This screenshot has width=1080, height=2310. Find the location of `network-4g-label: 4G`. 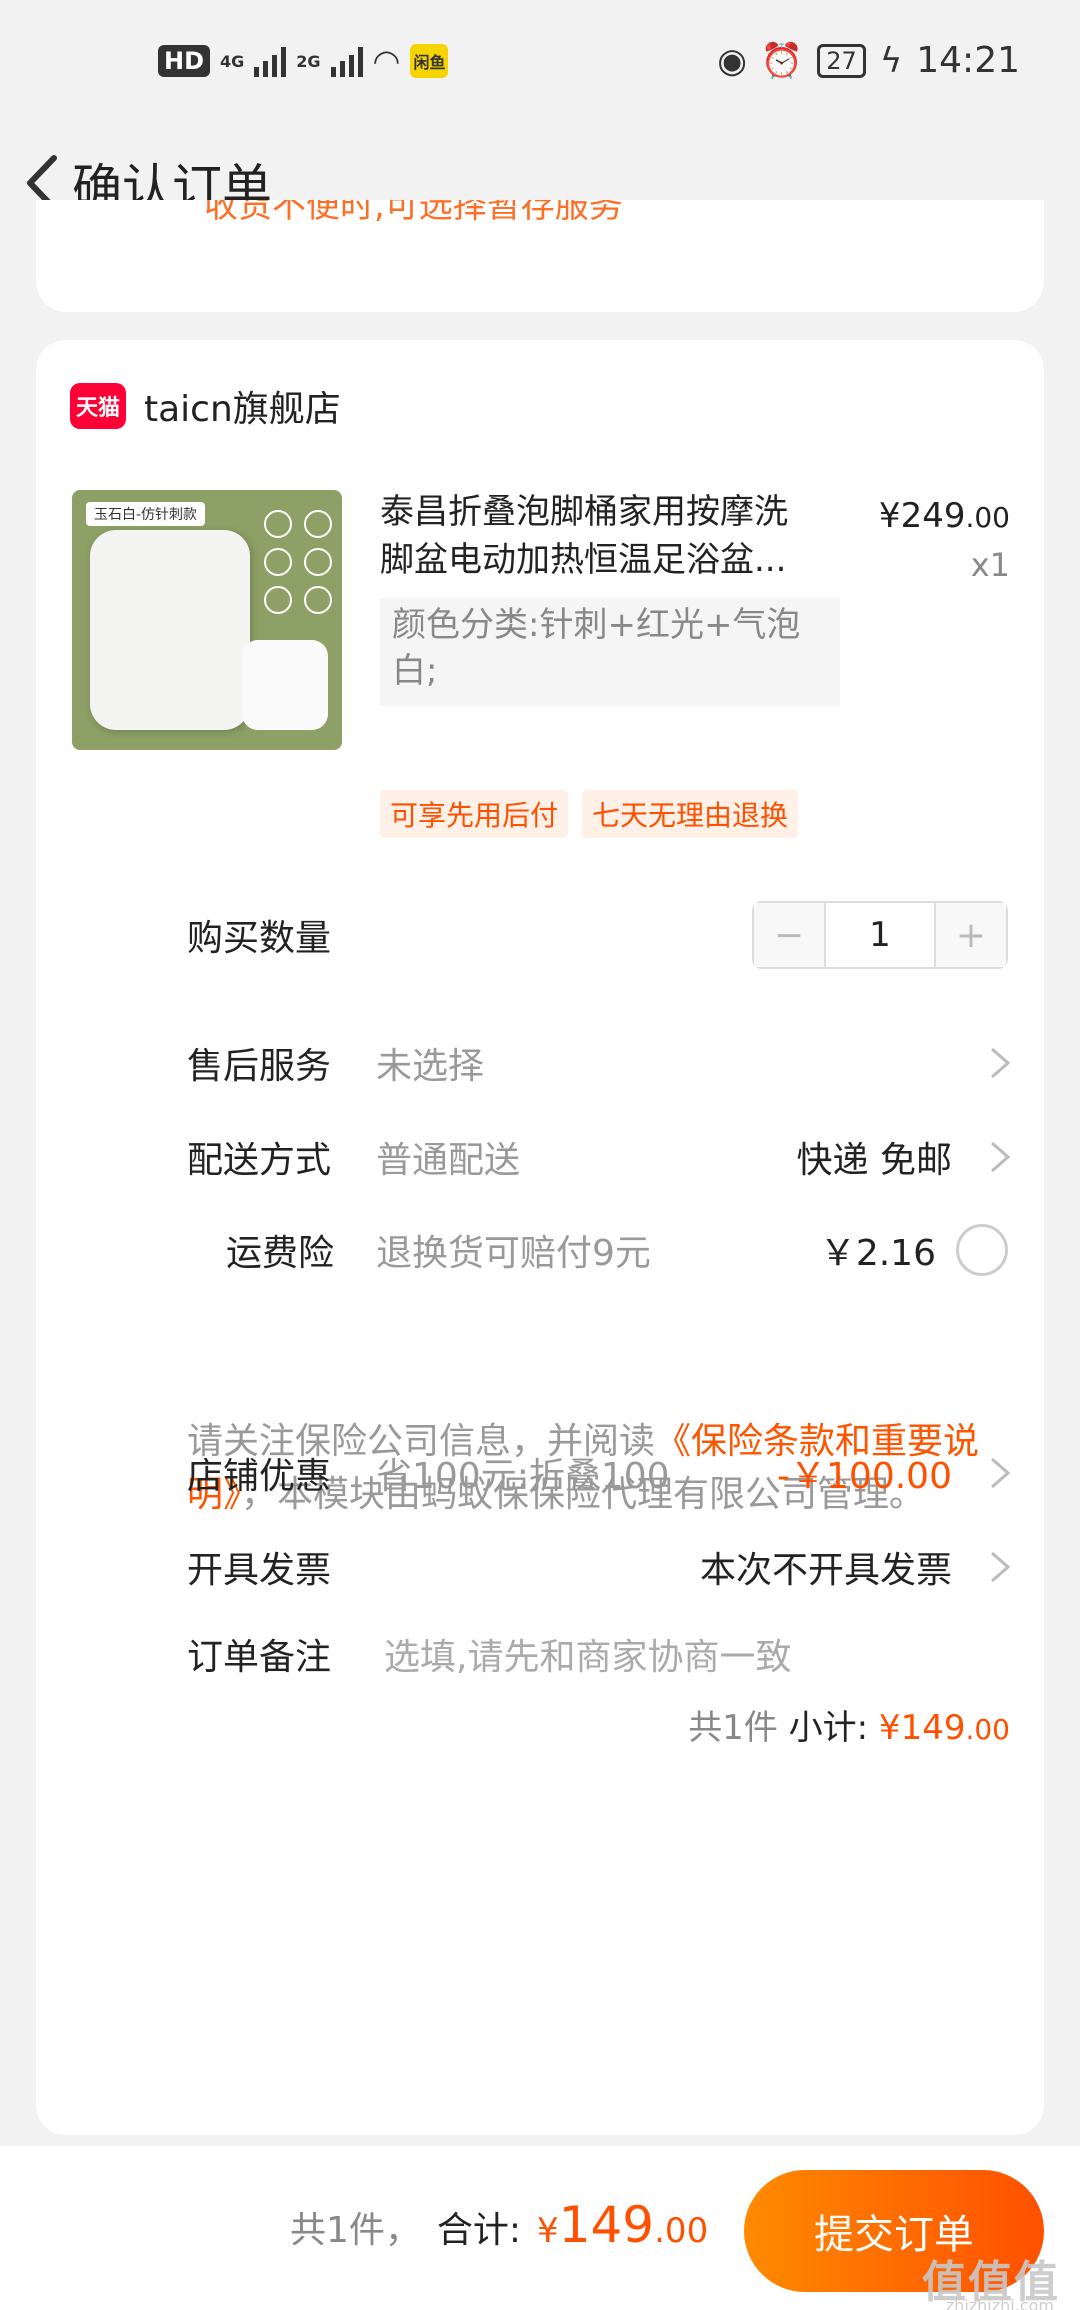

network-4g-label: 4G is located at coordinates (232, 61).